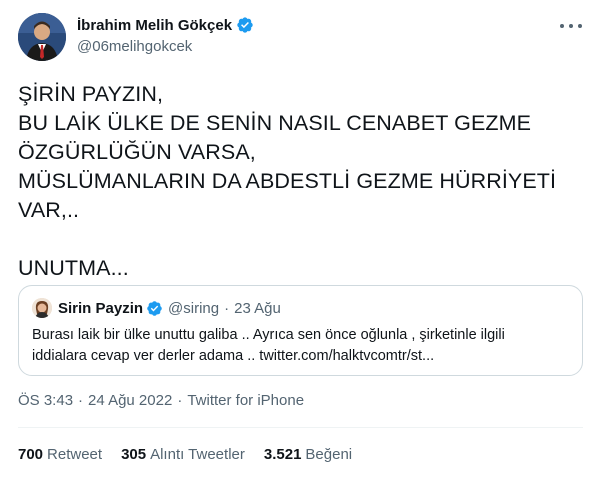  Describe the element at coordinates (245, 400) in the screenshot. I see `tweet-source-link: Twitter for iPhone` at that location.